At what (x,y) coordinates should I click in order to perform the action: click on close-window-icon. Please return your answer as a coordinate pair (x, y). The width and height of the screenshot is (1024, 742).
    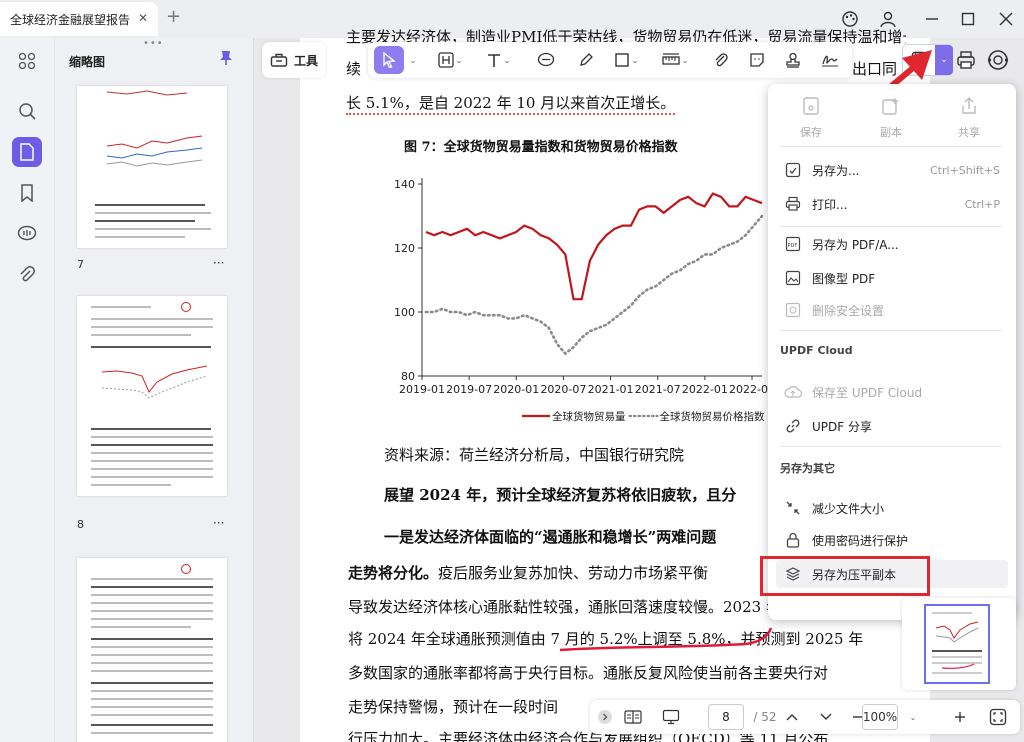
    Looking at the image, I should click on (1006, 19).